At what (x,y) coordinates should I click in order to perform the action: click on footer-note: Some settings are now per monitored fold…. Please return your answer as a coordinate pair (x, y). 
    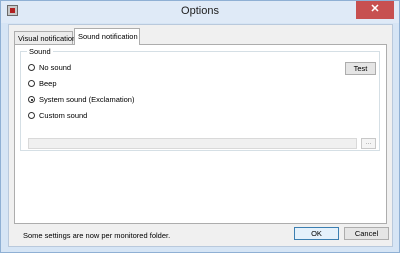
    Looking at the image, I should click on (97, 235).